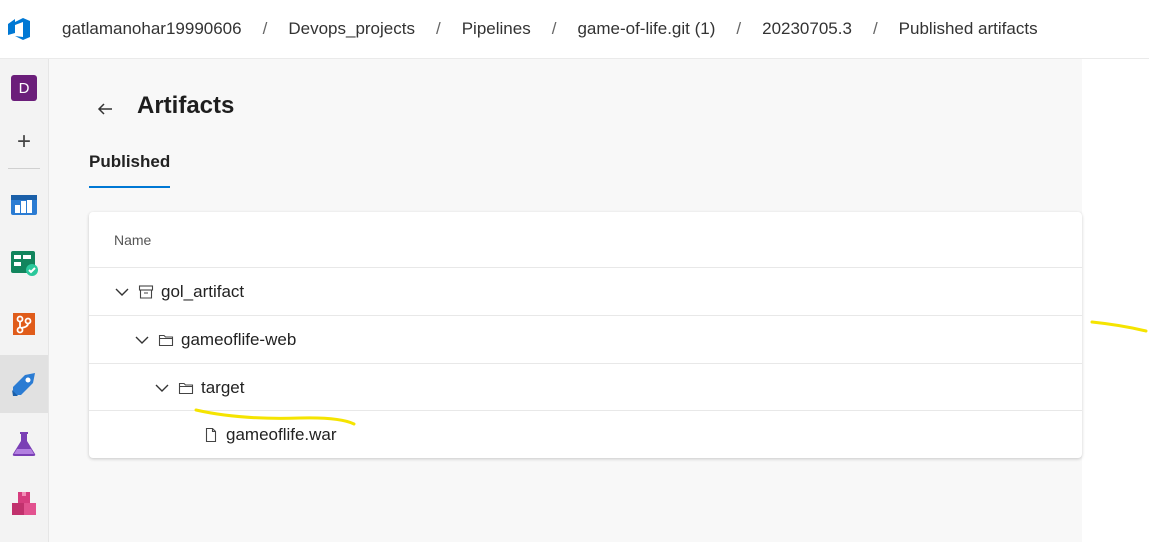 The image size is (1149, 542). Describe the element at coordinates (585, 291) in the screenshot. I see `tree-row-artifact: gol_artifact` at that location.